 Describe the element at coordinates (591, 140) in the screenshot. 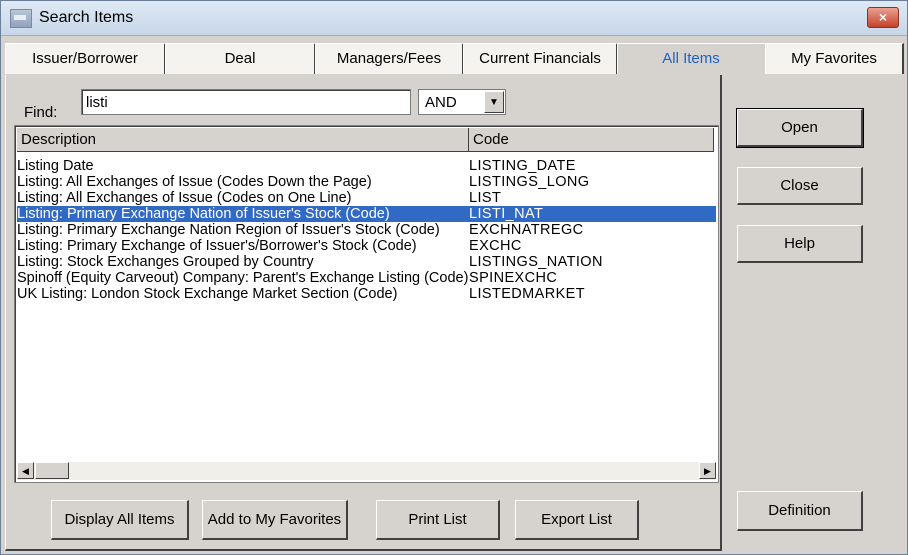

I see `column-header-code: Code` at that location.